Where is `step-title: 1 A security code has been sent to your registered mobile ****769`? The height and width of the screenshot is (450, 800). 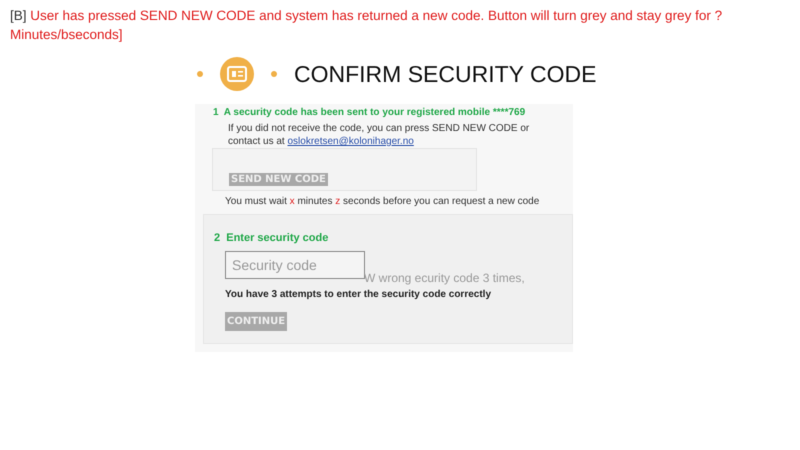 step-title: 1 A security code has been sent to your registered mobile ****769 is located at coordinates (369, 113).